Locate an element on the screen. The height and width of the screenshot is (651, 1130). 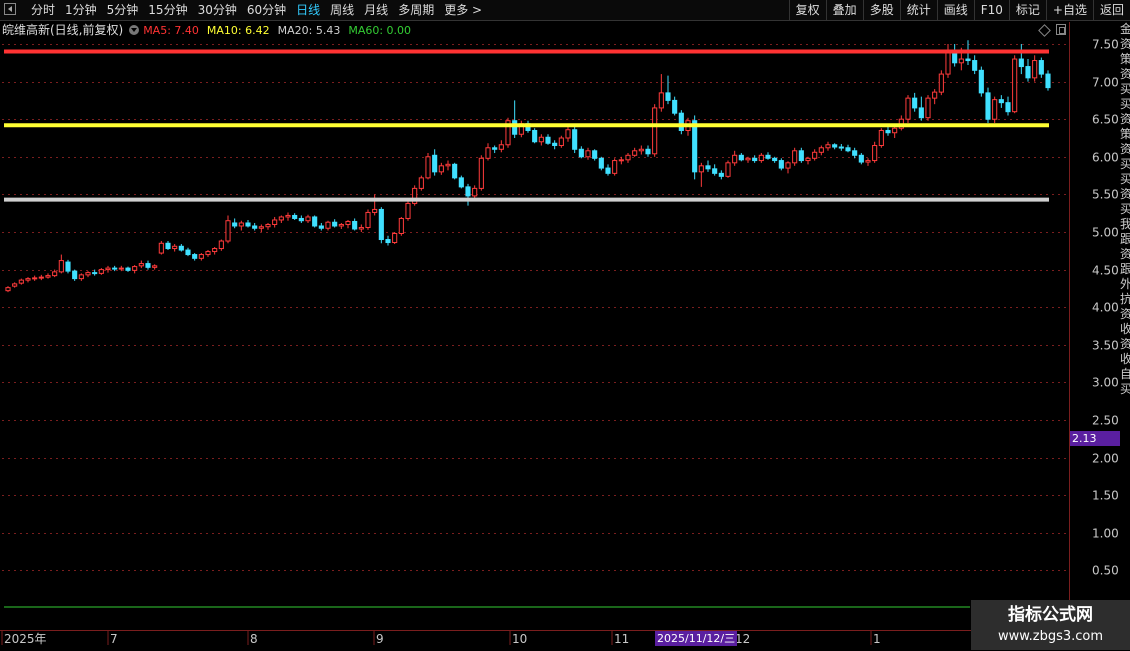
y-tick-label: 5.50 is located at coordinates (1105, 195).